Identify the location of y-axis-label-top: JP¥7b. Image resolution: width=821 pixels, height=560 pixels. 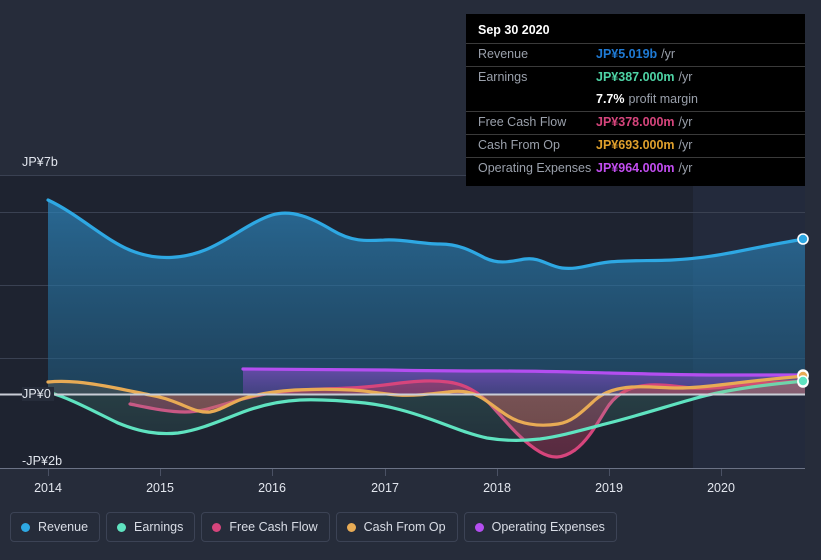
(40, 162).